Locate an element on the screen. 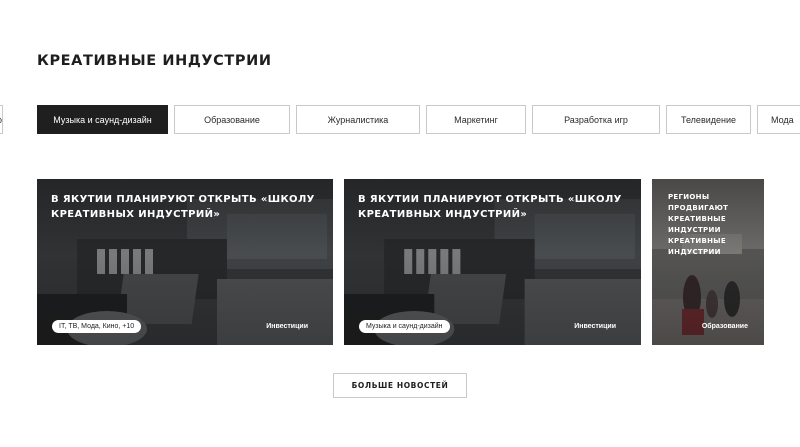 The image size is (800, 447). tab-label: Образование is located at coordinates (232, 119).